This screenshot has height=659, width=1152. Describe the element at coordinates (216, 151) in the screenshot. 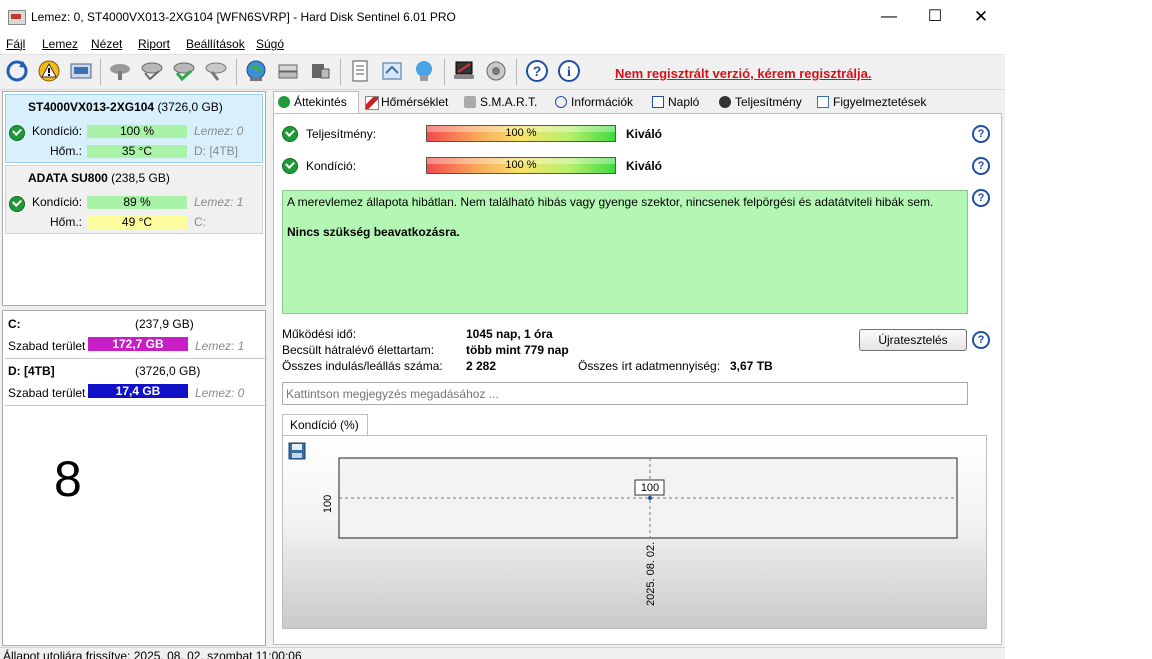

I see `drive-ref: D: [4TB]` at that location.